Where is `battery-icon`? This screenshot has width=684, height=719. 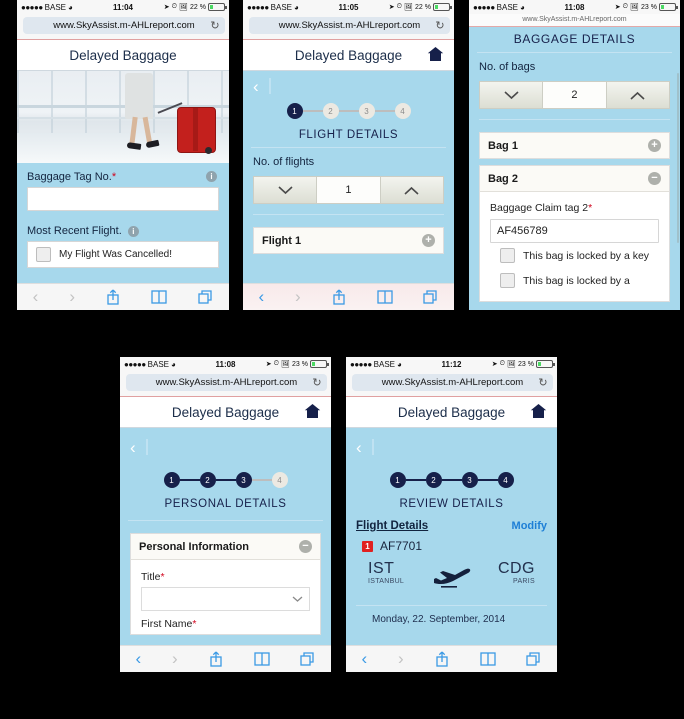
battery-icon is located at coordinates (442, 7).